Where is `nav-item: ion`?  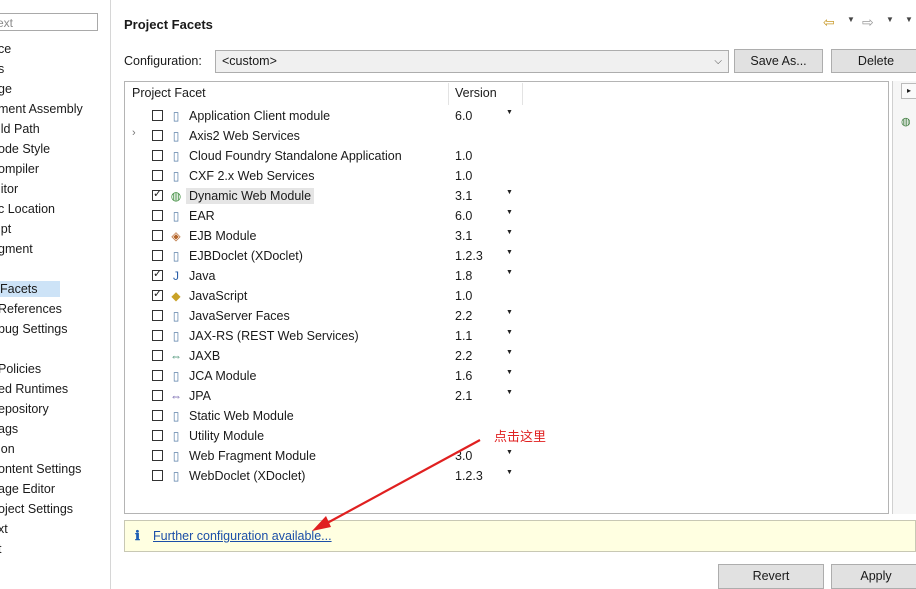 nav-item: ion is located at coordinates (7, 449).